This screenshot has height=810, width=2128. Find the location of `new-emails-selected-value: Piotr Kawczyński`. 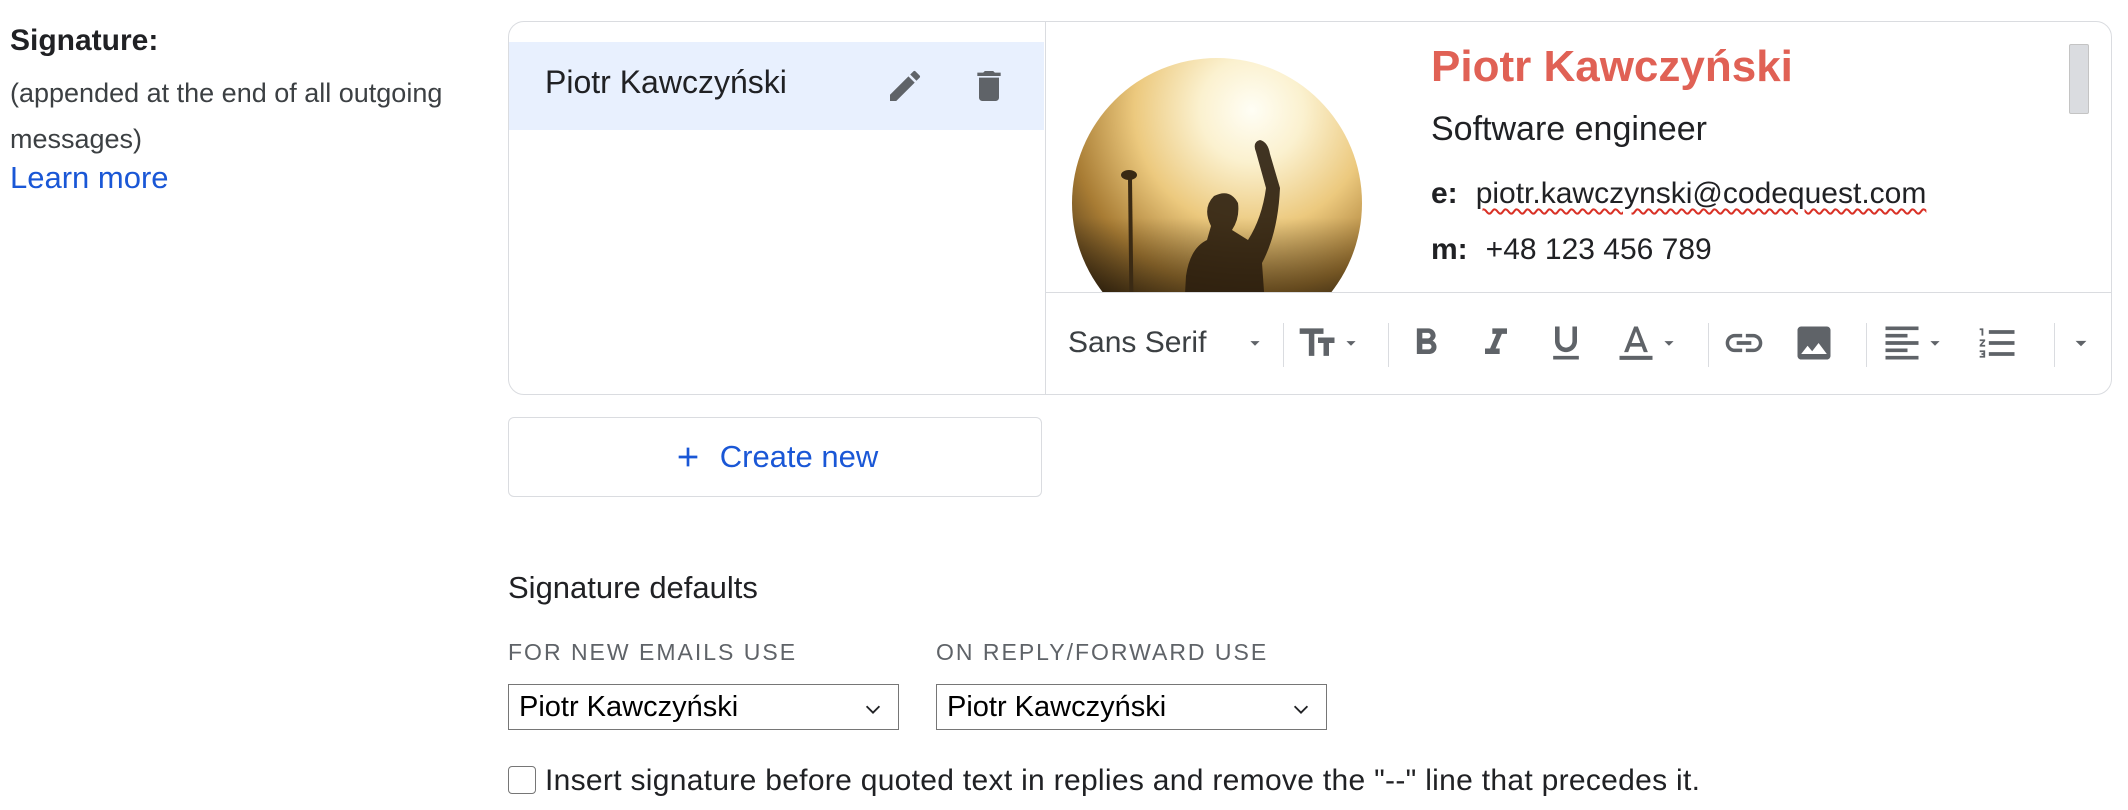

new-emails-selected-value: Piotr Kawczyński is located at coordinates (629, 706).